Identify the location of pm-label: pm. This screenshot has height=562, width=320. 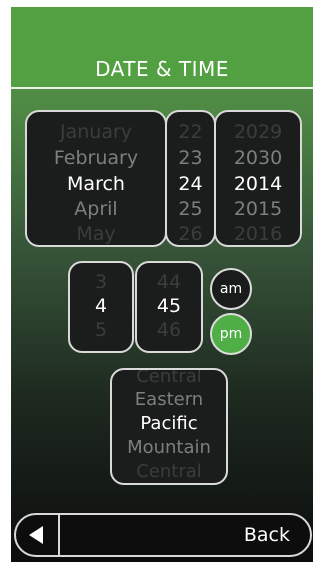
(231, 334).